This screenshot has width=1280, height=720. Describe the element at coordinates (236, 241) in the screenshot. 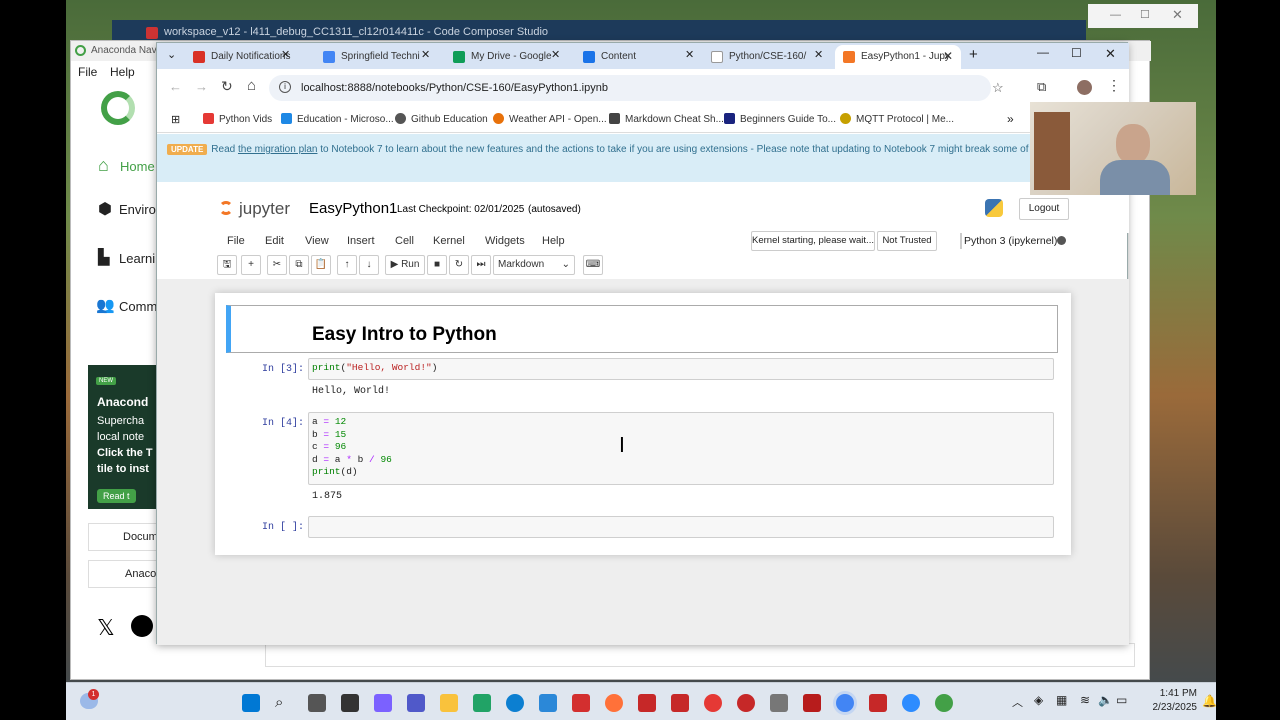

I see `menu-file: File` at that location.